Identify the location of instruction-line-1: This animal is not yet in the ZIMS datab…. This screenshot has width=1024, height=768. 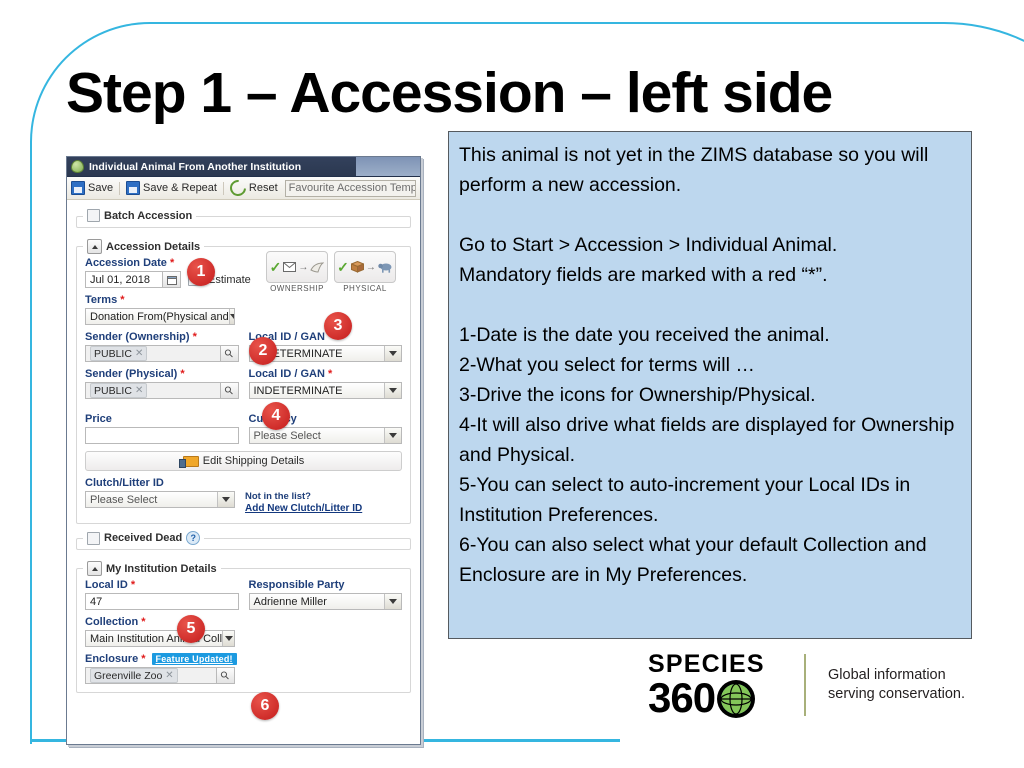
(694, 170).